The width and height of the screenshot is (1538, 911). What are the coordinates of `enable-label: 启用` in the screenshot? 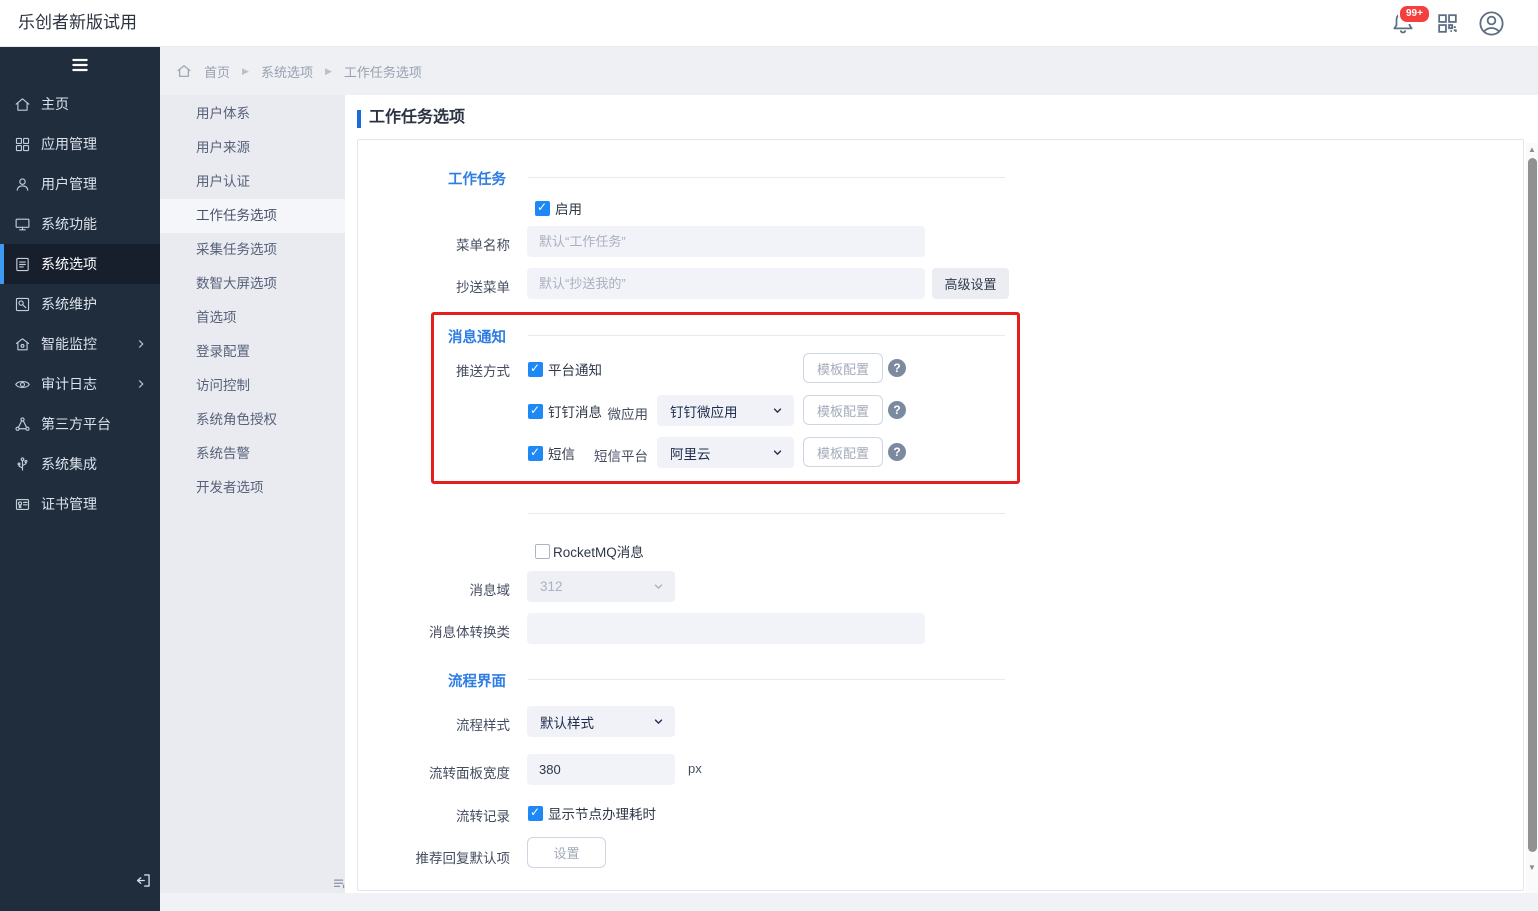 It's located at (568, 209).